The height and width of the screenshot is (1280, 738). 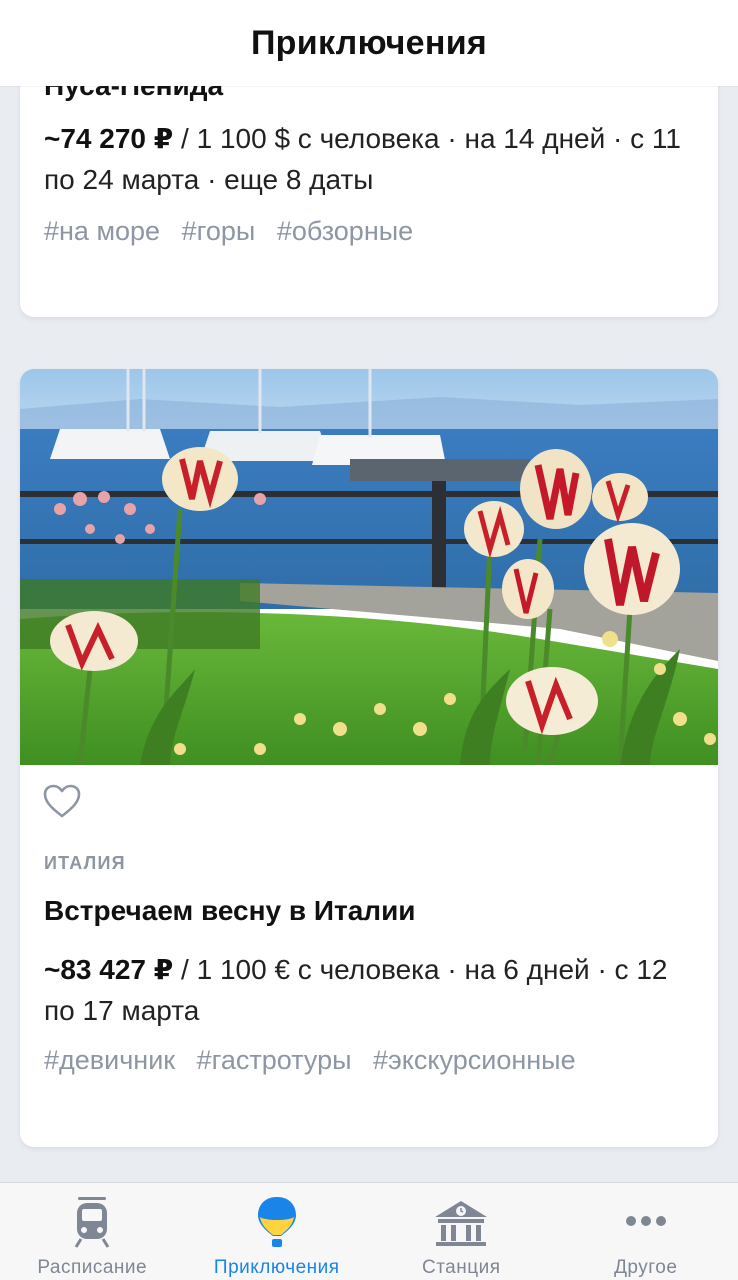 I want to click on price-main: ~83 427 ₽, so click(x=109, y=969).